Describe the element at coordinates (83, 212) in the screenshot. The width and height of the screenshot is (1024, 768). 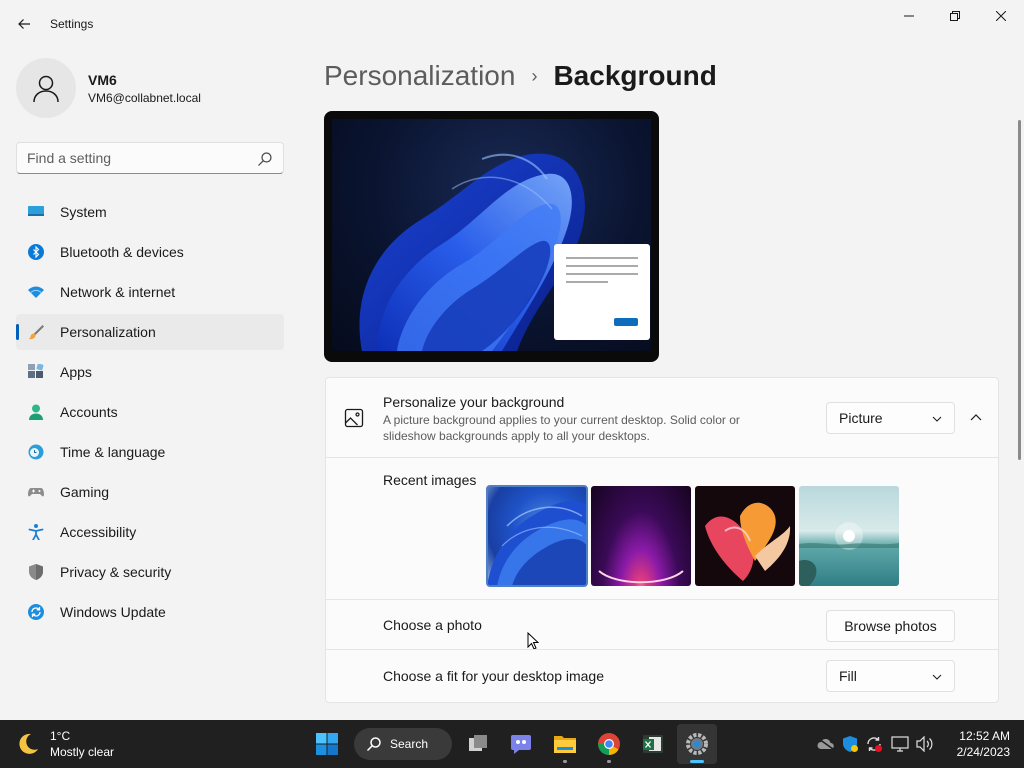
I see `nav-label: System` at that location.